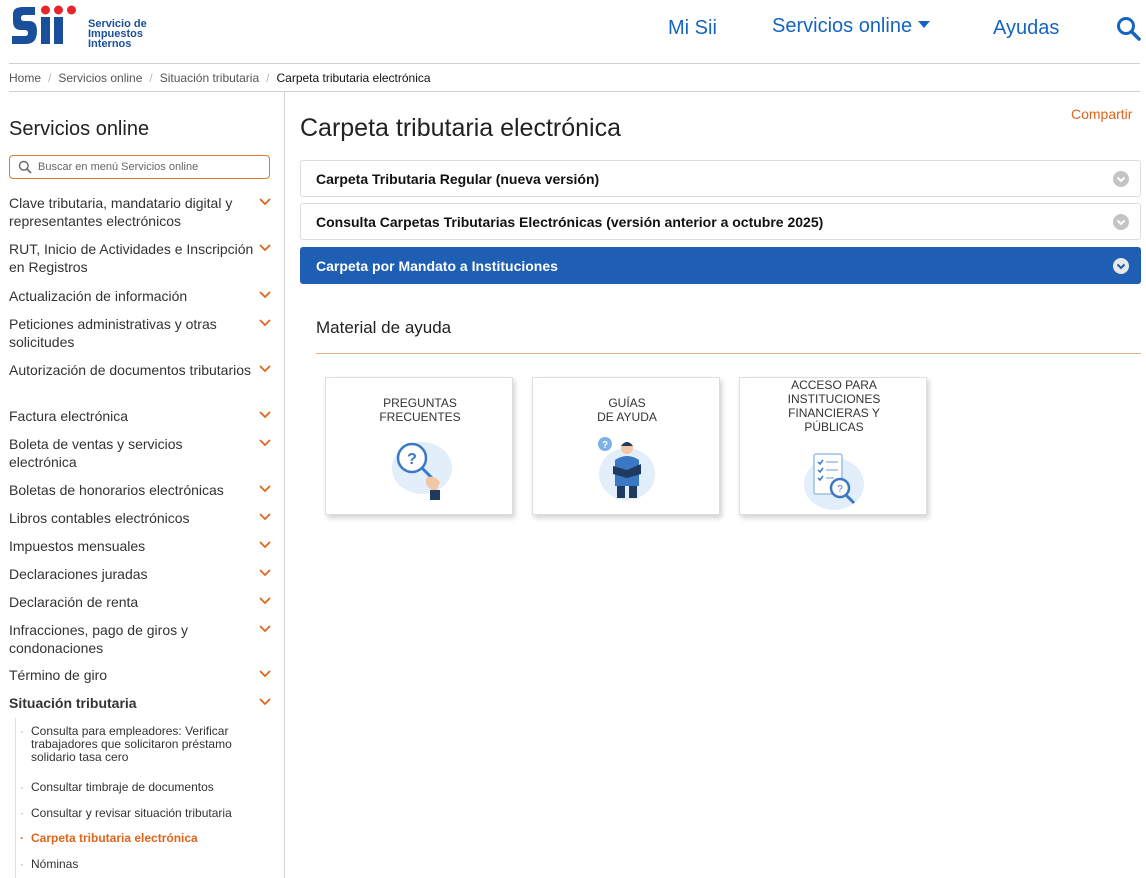 The image size is (1146, 878). Describe the element at coordinates (25, 78) in the screenshot. I see `breadcrumb-home: Home` at that location.